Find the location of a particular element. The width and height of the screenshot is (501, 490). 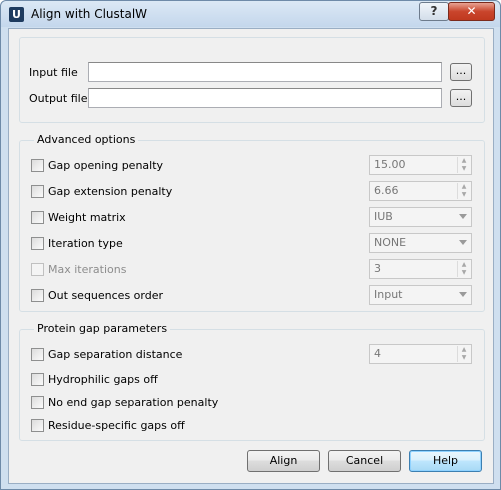

advanced-options-title: Advanced options is located at coordinates (86, 139).